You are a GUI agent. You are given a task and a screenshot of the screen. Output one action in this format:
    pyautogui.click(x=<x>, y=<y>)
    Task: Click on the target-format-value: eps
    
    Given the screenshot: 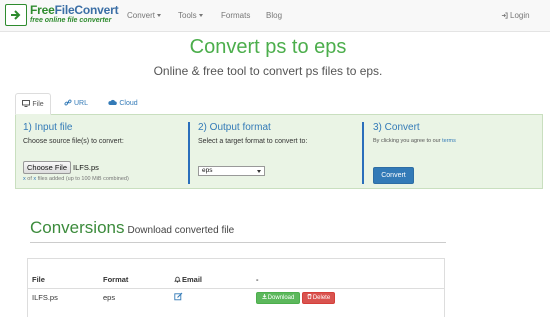 What is the action you would take?
    pyautogui.click(x=207, y=170)
    